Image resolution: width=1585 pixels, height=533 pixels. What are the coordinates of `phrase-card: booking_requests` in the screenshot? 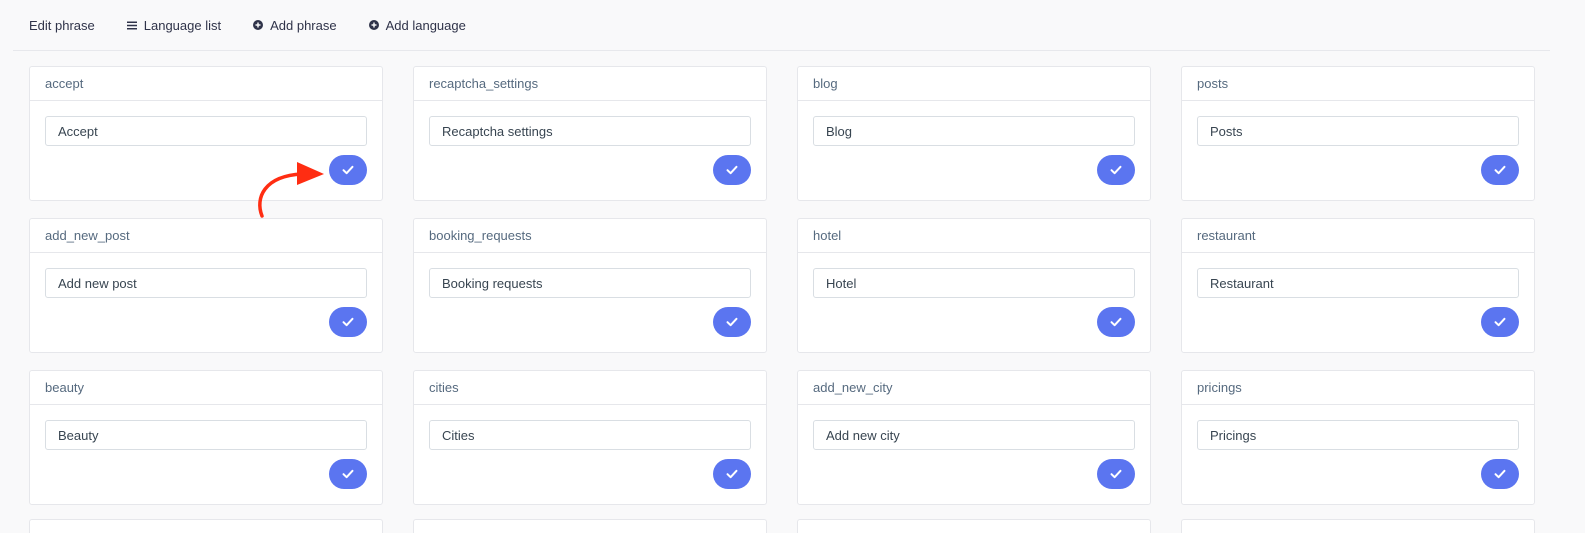 It's located at (590, 285).